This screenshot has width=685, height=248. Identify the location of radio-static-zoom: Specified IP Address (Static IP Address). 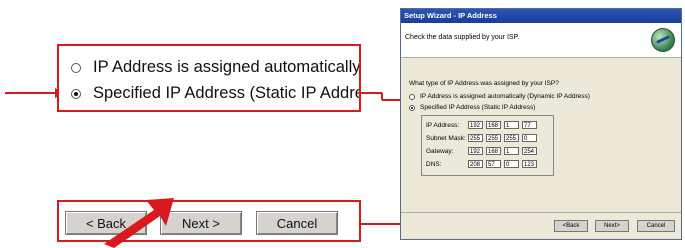
(216, 93).